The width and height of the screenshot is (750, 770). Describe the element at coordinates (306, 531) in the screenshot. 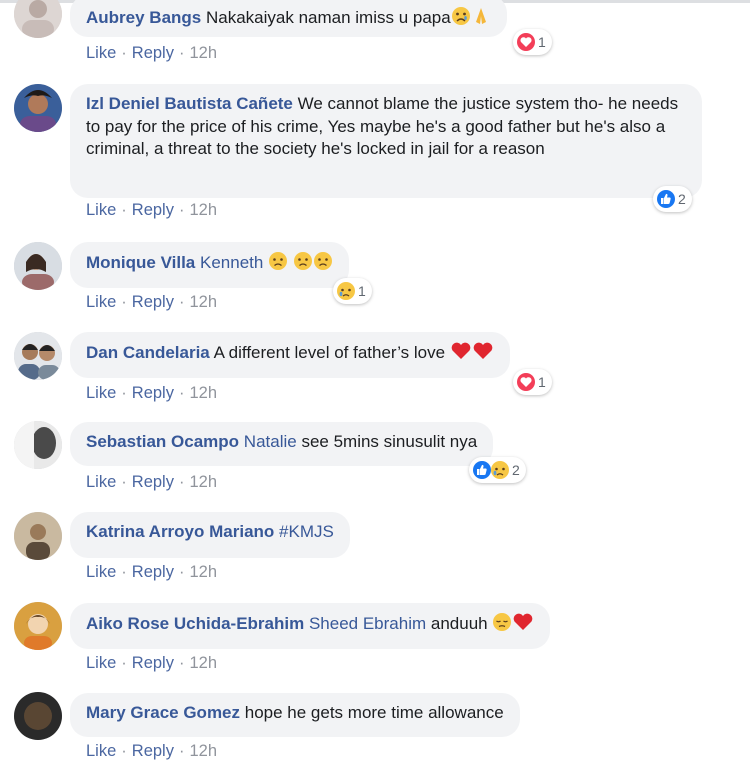

I see `hashtag-link: #KMJS` at that location.